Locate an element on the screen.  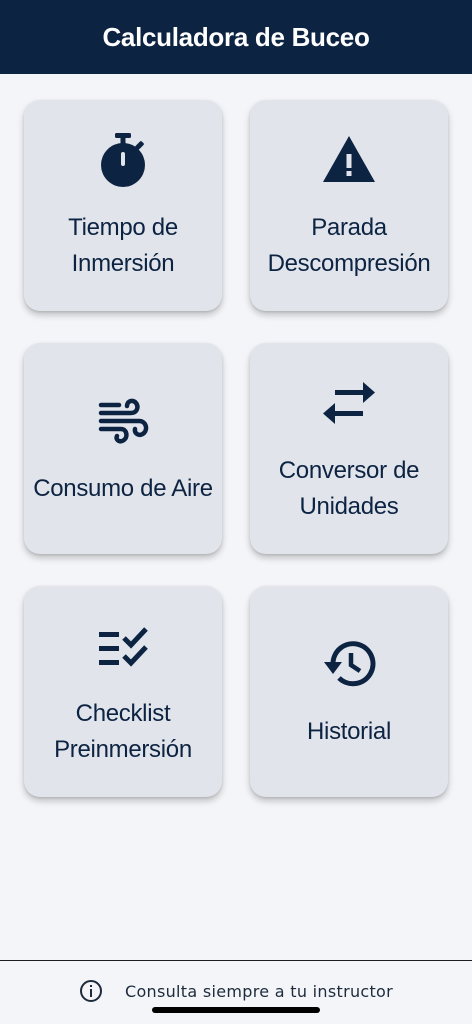
stopwatch-icon is located at coordinates (123, 160).